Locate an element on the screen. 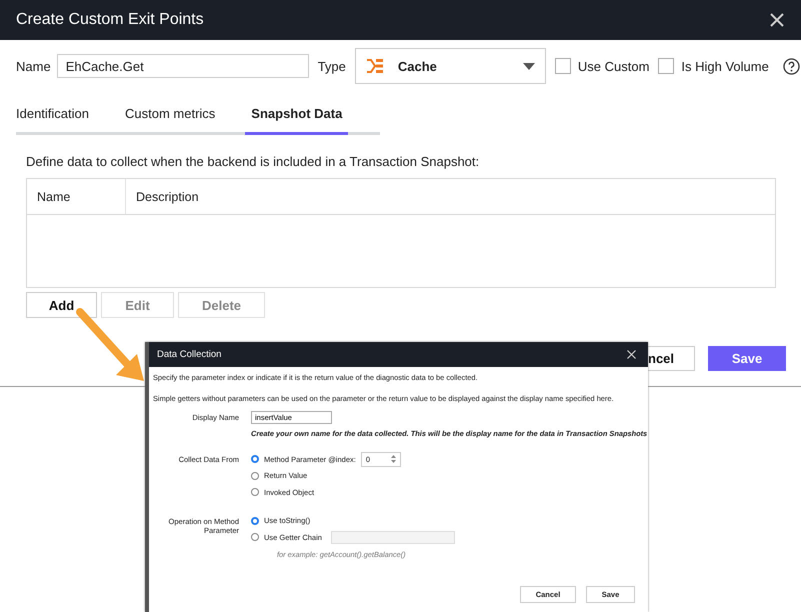 The height and width of the screenshot is (612, 801). name-input: EhCache.Get is located at coordinates (182, 66).